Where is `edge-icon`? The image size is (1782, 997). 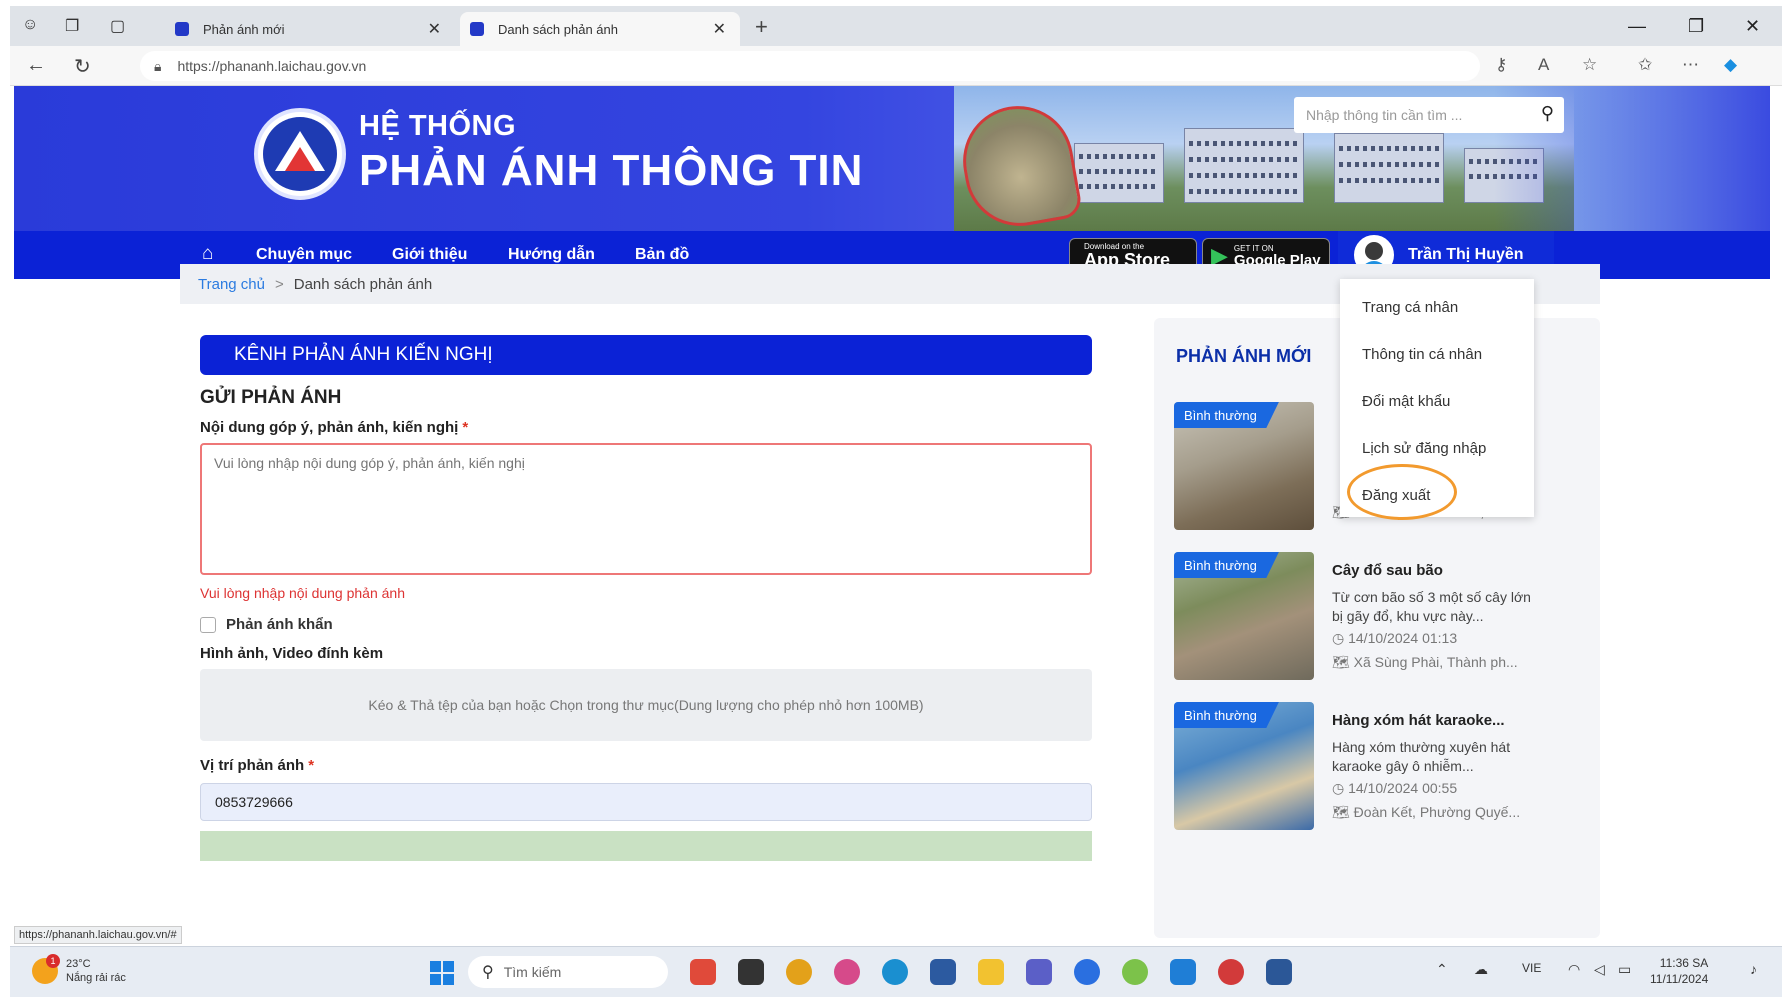 edge-icon is located at coordinates (895, 972).